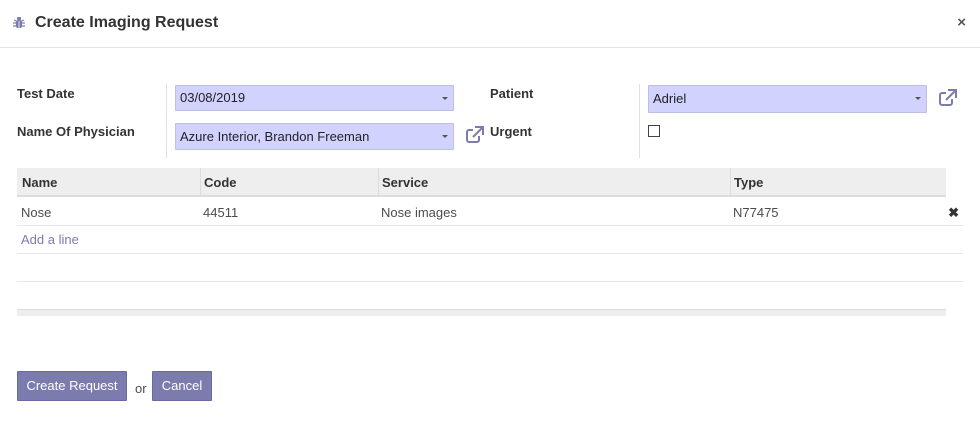 This screenshot has height=424, width=980. What do you see at coordinates (481, 182) in the screenshot?
I see `table-header: Name Code Service Type` at bounding box center [481, 182].